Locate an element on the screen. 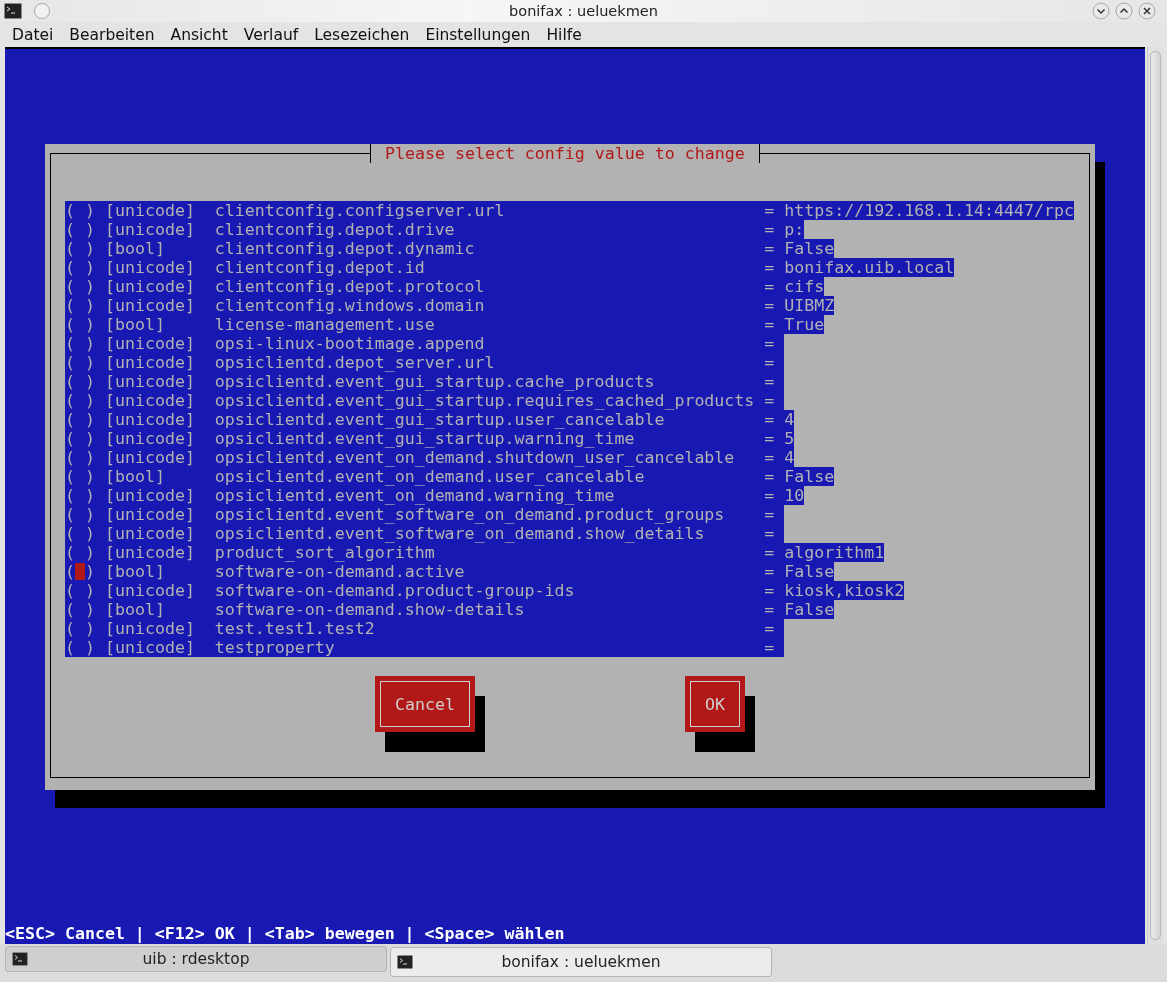  config-row: ( ) [unicode] opsiclientd.depot_server.url = is located at coordinates (425, 362).